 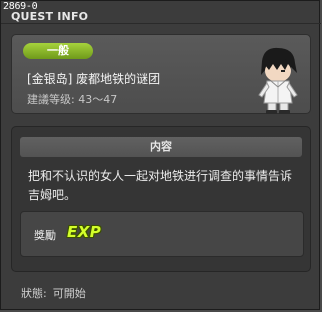 What do you see at coordinates (34, 293) in the screenshot?
I see `status-label: 狀態:` at bounding box center [34, 293].